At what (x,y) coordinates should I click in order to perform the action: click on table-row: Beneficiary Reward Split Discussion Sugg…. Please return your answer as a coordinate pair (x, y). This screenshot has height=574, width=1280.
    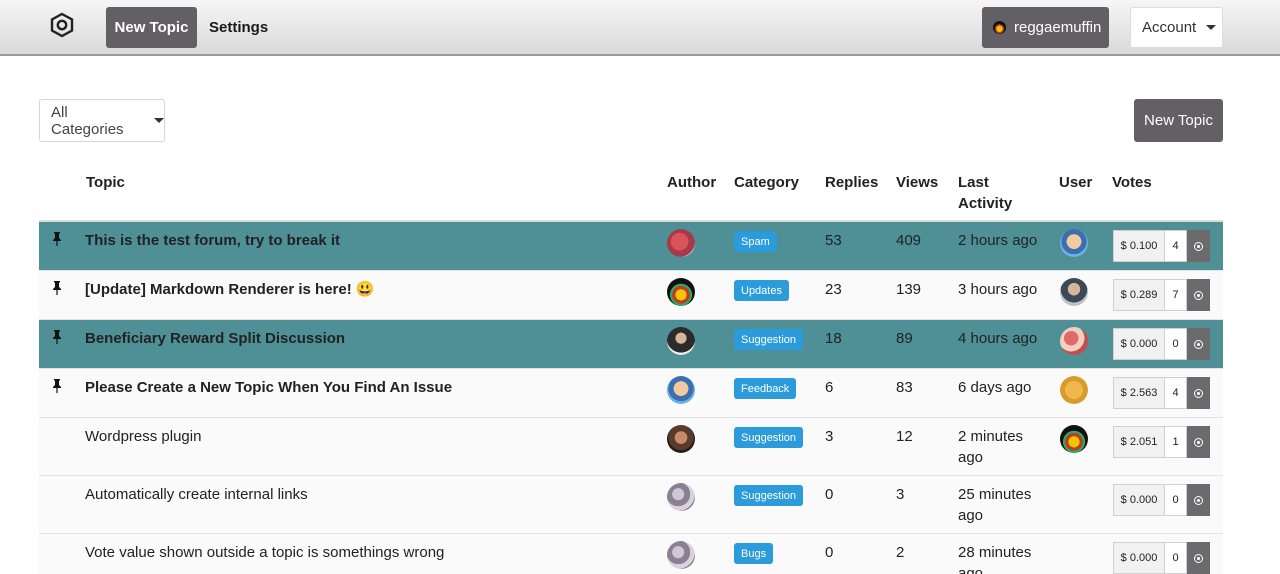
    Looking at the image, I should click on (631, 344).